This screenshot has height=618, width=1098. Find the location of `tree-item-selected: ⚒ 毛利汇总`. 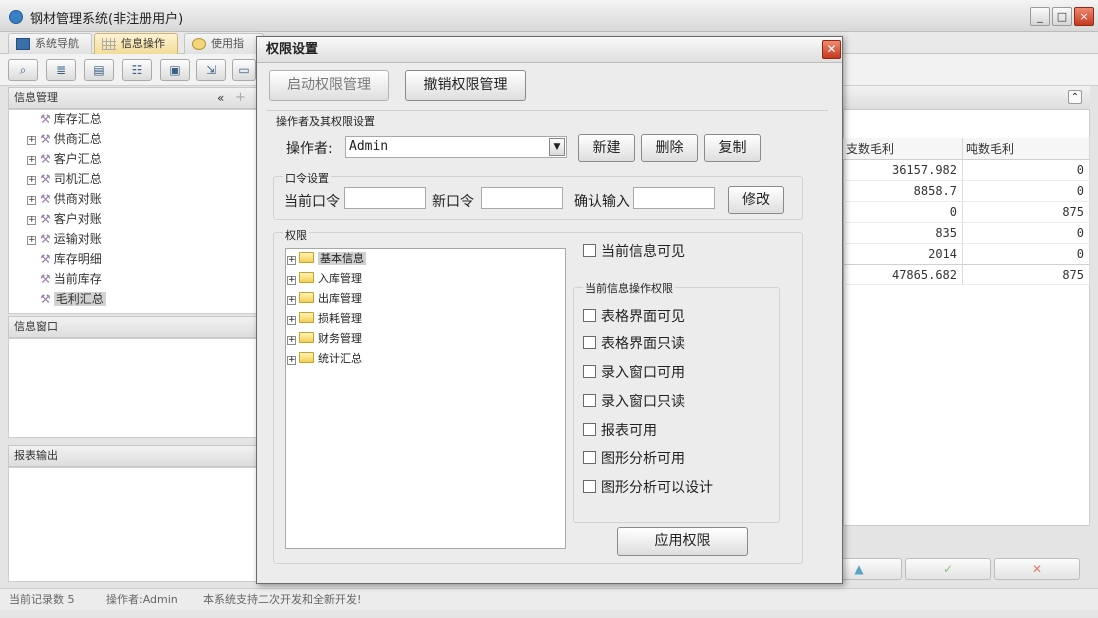

tree-item-selected: ⚒ 毛利汇总 is located at coordinates (66, 299).